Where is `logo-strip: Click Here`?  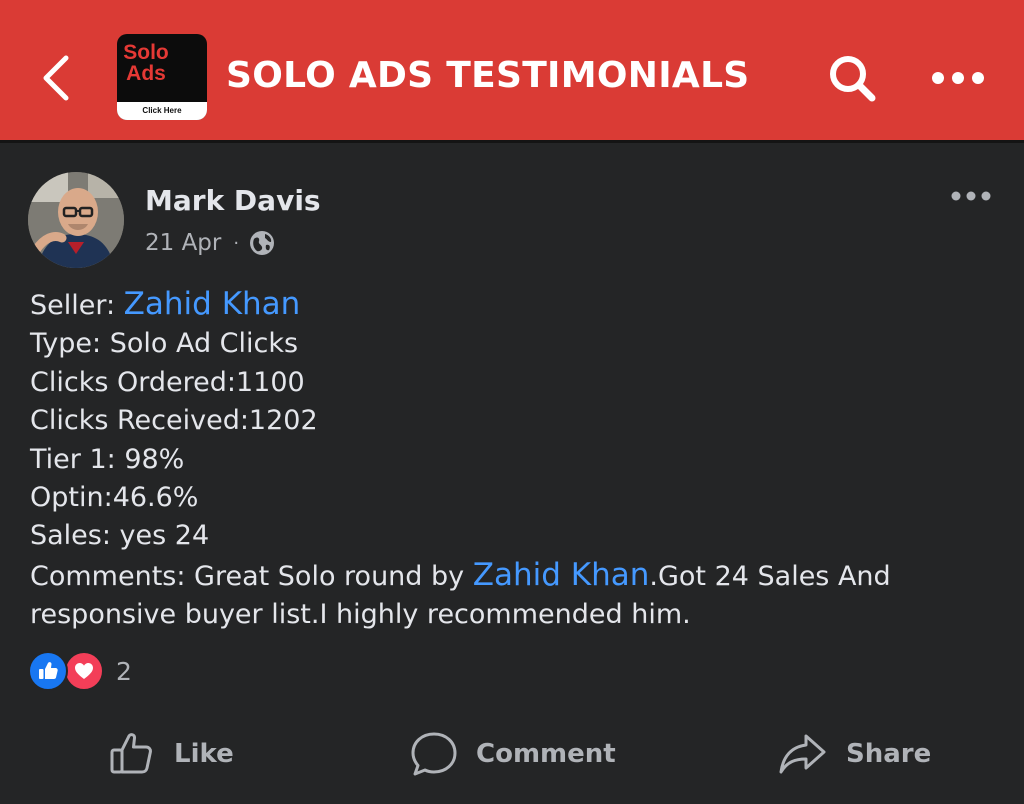 logo-strip: Click Here is located at coordinates (162, 111).